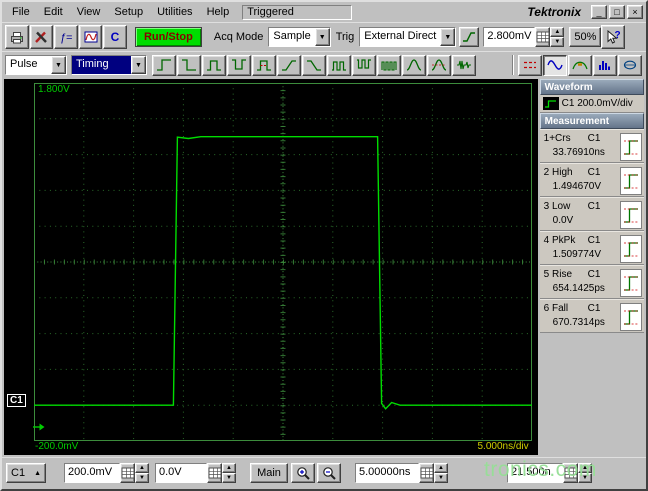  Describe the element at coordinates (329, 473) in the screenshot. I see `zoom-out-button` at that location.